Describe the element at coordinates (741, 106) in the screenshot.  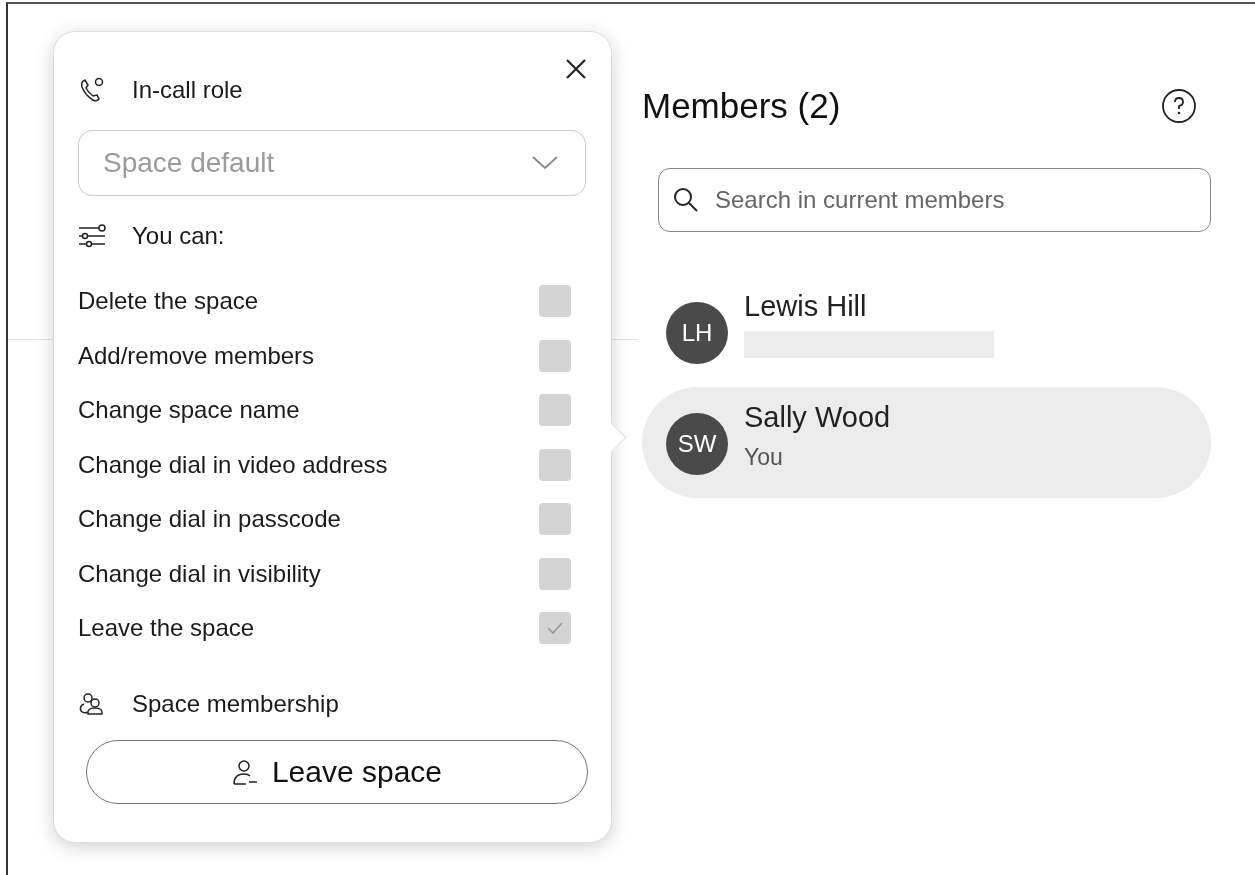
I see `members-title: Members (2)` at that location.